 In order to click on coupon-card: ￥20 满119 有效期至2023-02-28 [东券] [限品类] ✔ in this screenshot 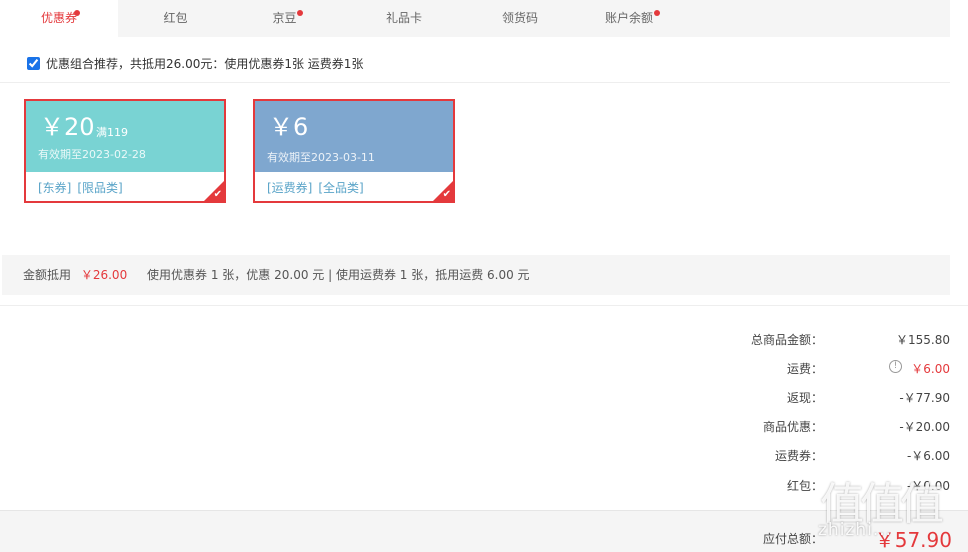, I will do `click(125, 151)`.